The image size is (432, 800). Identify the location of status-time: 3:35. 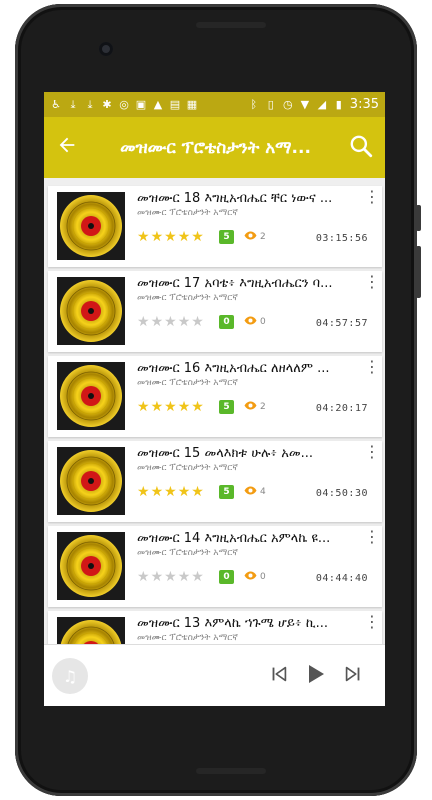
(364, 104).